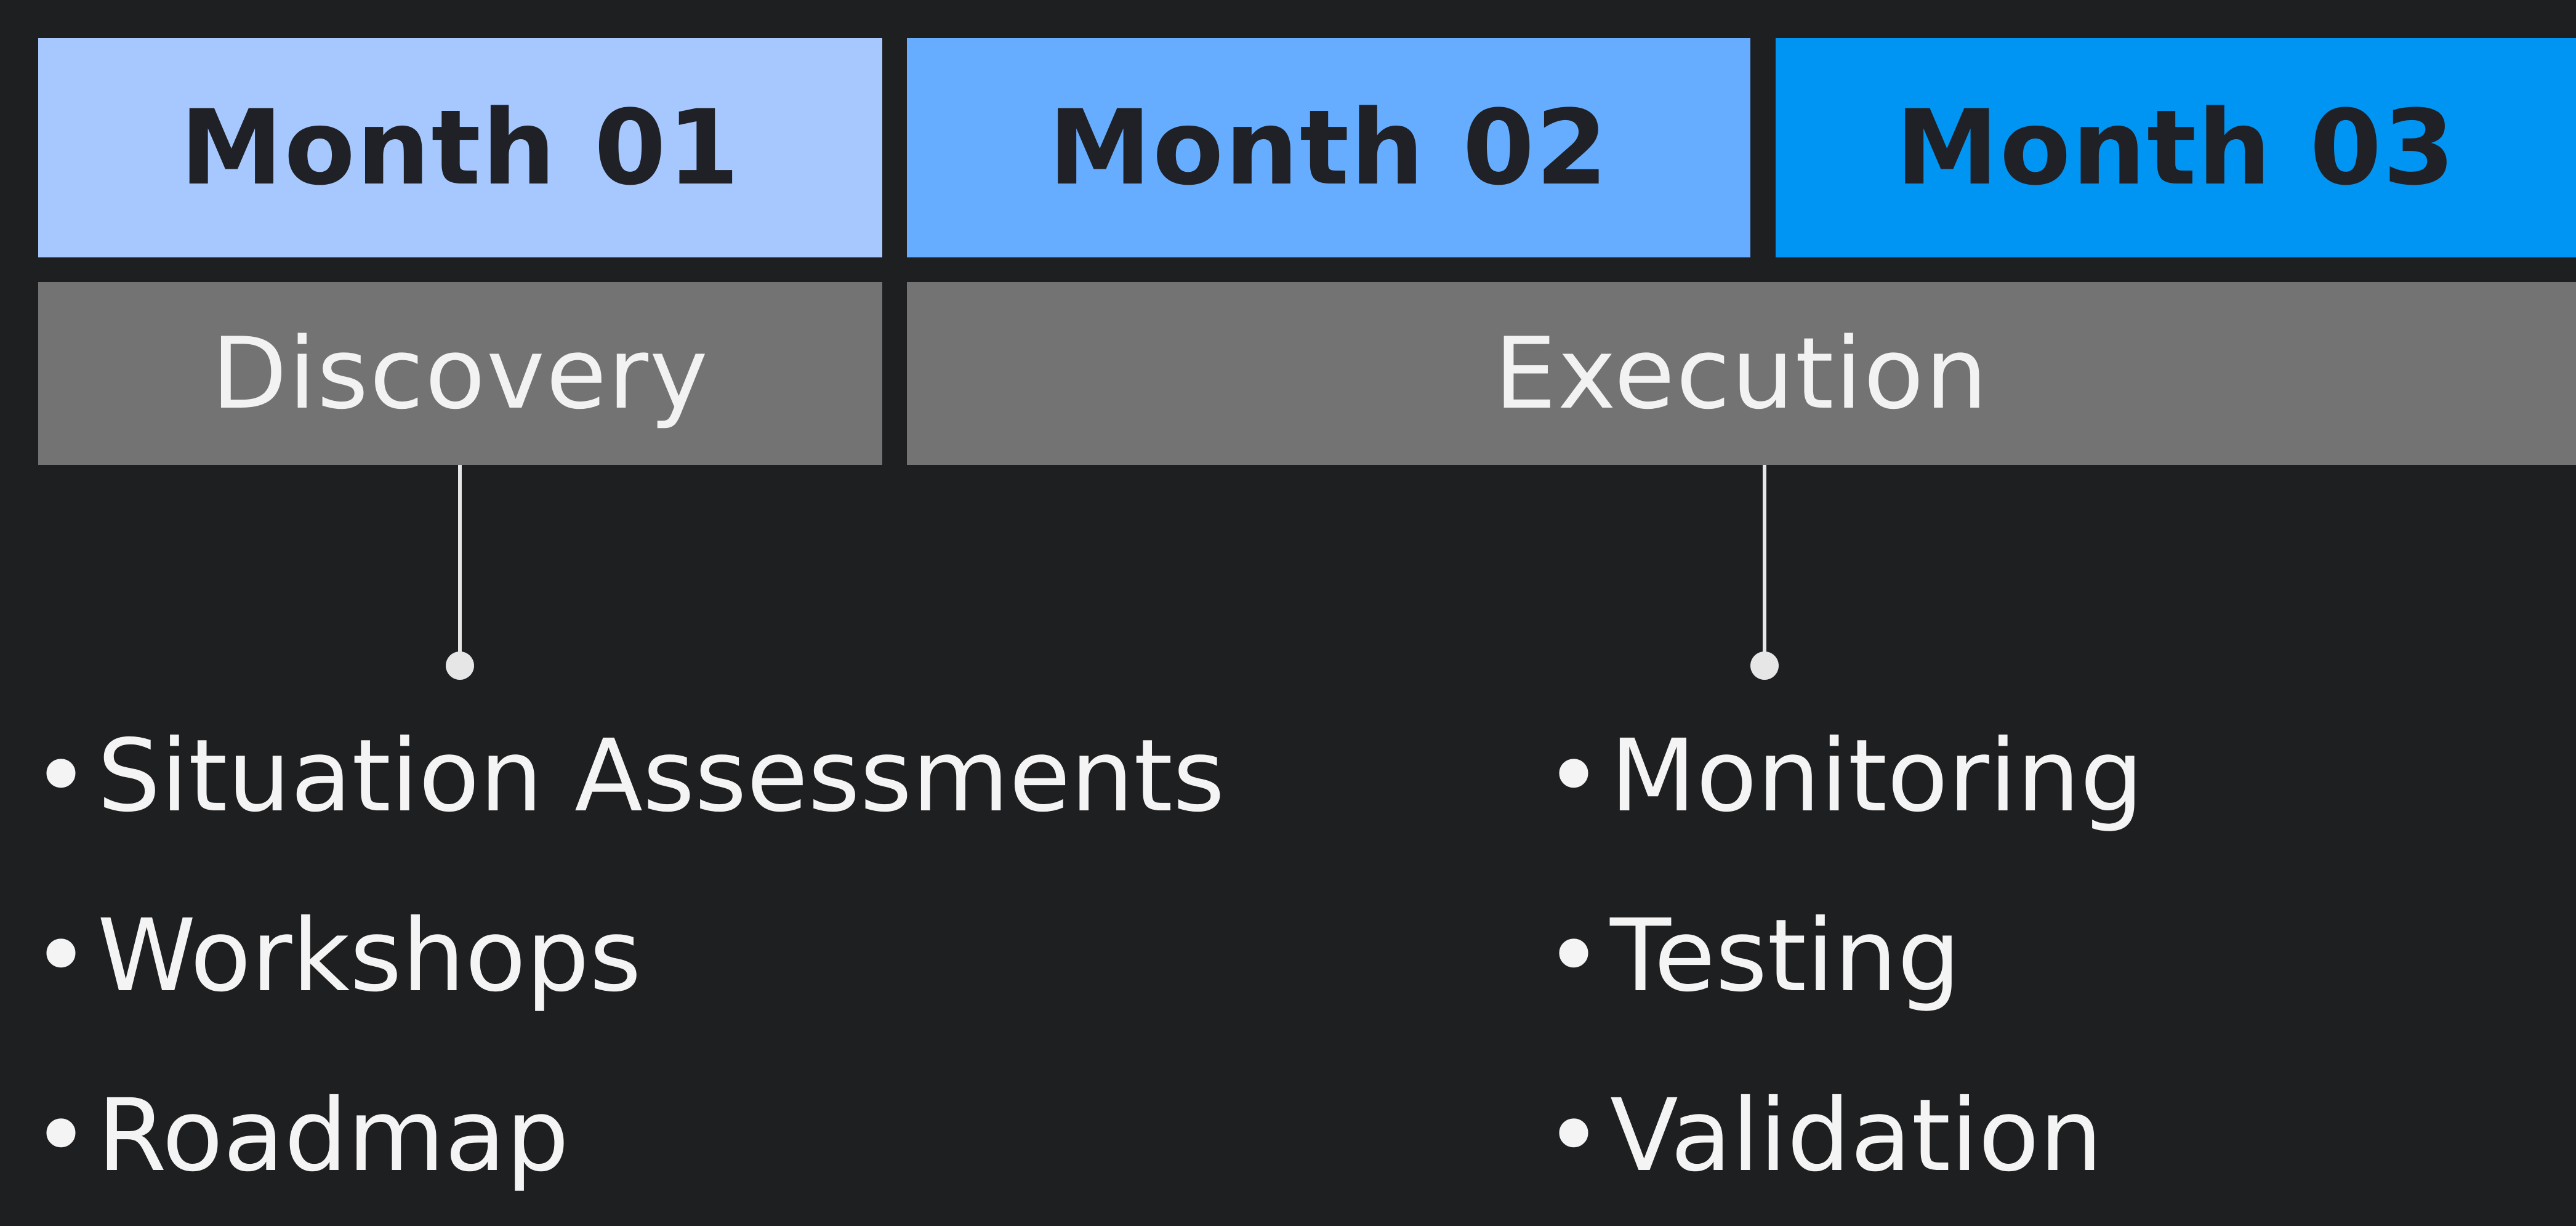 This screenshot has height=1226, width=2576. I want to click on discovery-connector-line, so click(460, 565).